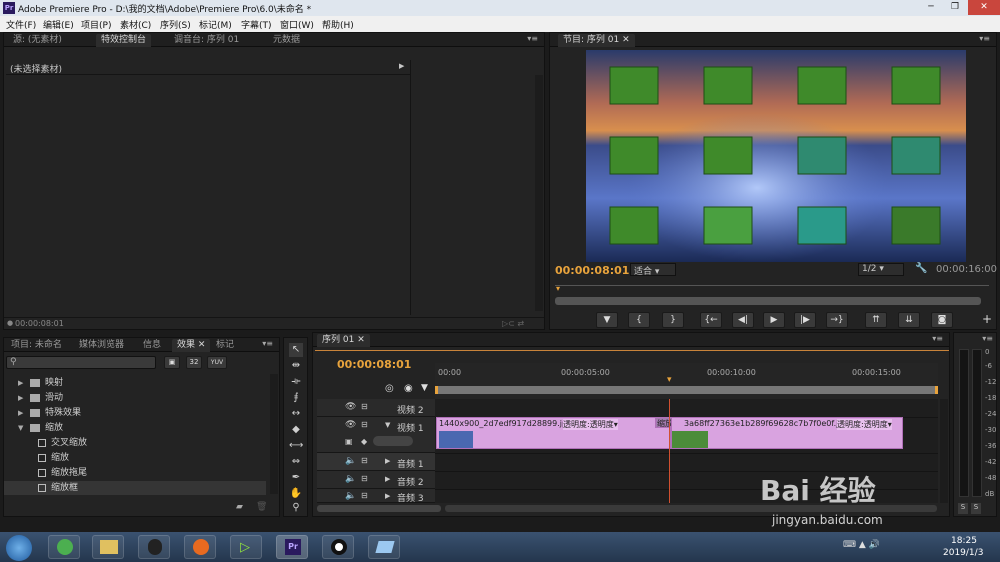 The height and width of the screenshot is (562, 1000). I want to click on yuv-filter-badge: YUV, so click(217, 362).